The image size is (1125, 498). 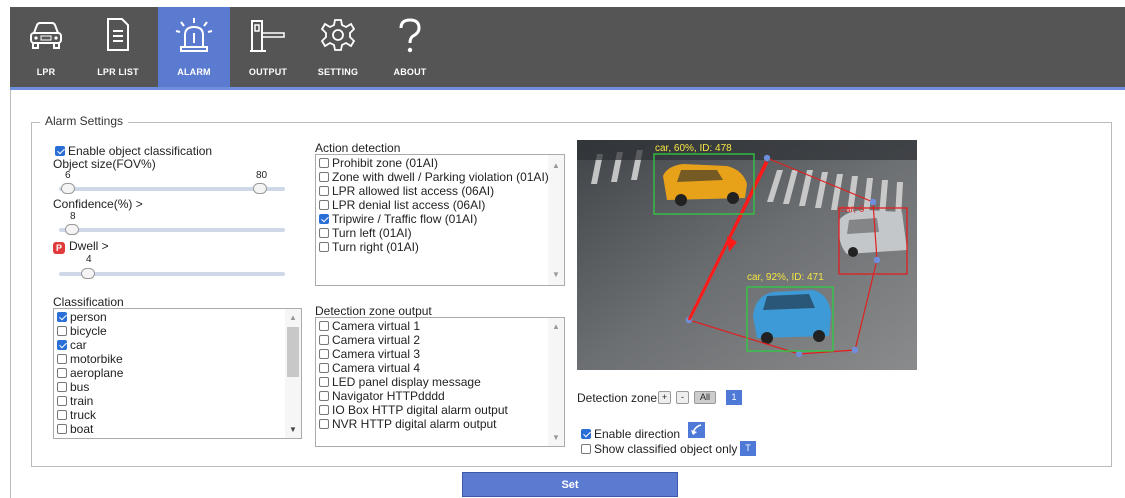 I want to click on nav-label: ABOUT, so click(x=410, y=72).